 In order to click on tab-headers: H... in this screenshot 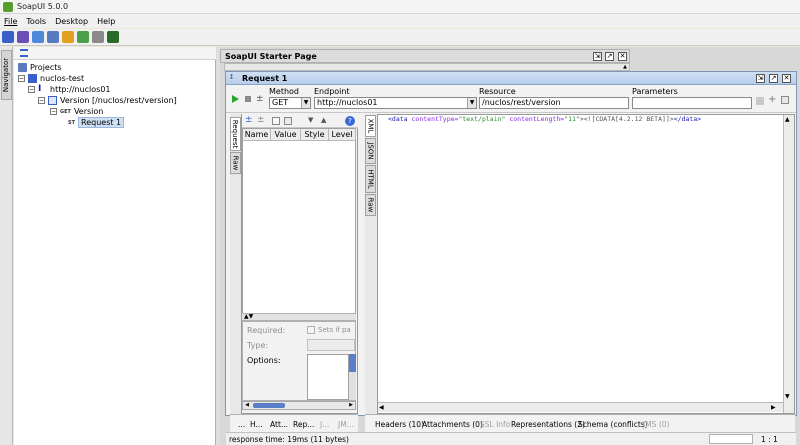, I will do `click(256, 424)`.